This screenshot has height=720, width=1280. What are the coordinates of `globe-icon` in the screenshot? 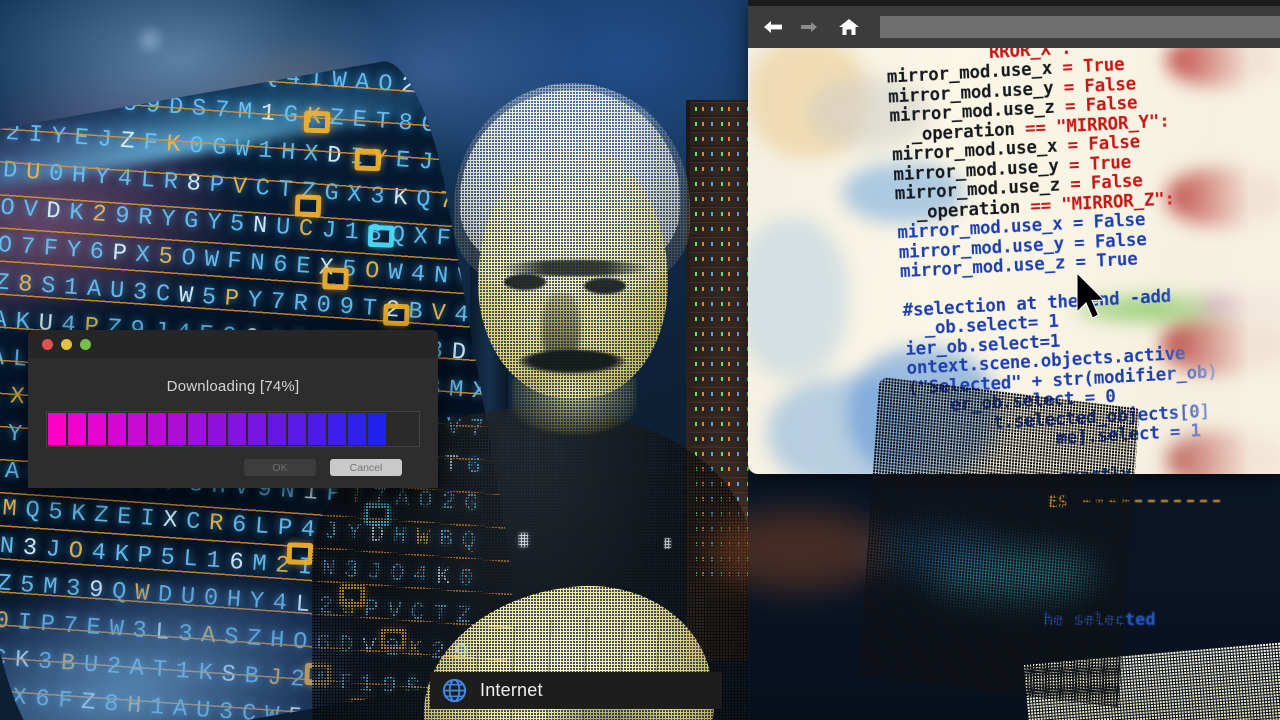 It's located at (454, 690).